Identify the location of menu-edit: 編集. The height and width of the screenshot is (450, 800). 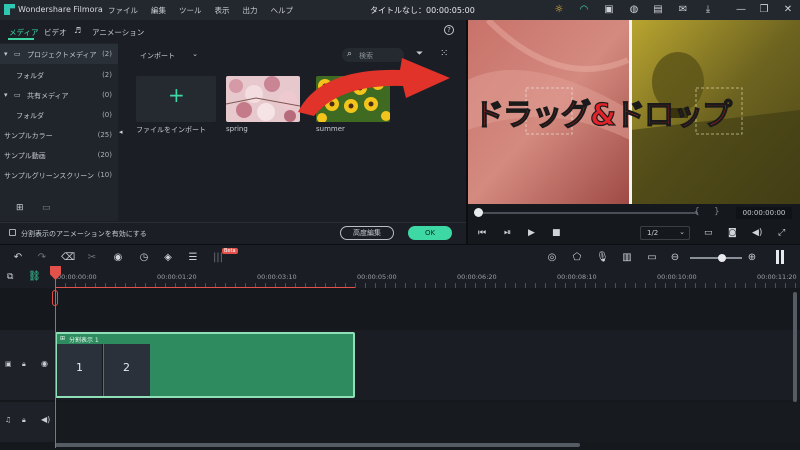
(158, 10).